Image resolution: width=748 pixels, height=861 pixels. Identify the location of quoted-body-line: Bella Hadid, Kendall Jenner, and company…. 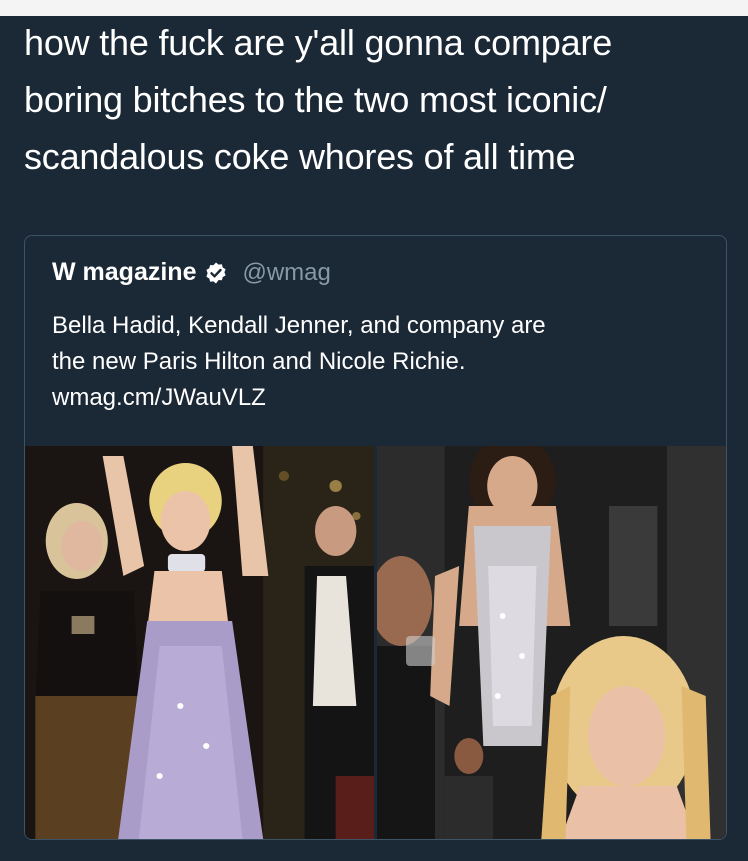
(299, 325).